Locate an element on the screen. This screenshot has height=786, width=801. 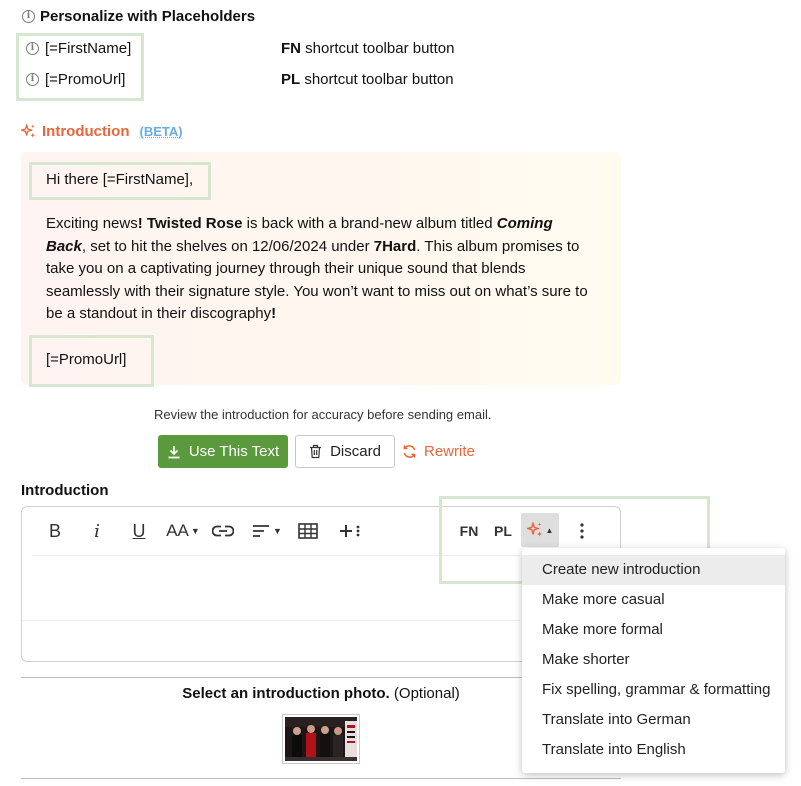
align-button: ▼ is located at coordinates (267, 531).